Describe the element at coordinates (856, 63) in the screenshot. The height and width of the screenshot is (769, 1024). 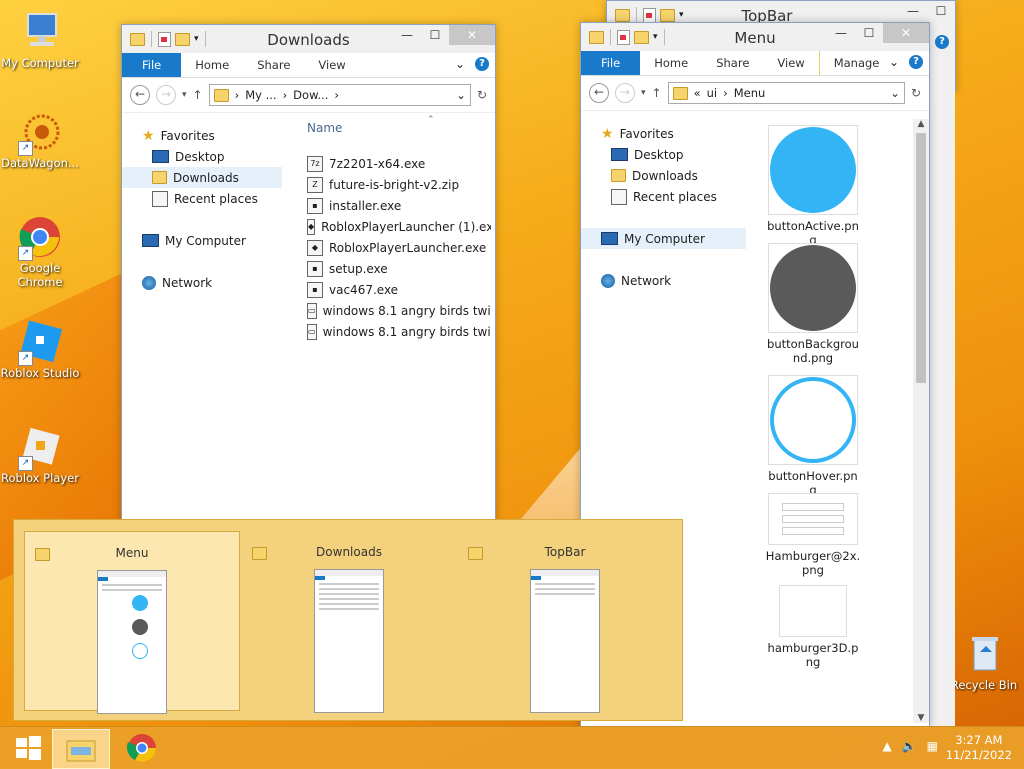
I see `tab-manage: Manage` at that location.